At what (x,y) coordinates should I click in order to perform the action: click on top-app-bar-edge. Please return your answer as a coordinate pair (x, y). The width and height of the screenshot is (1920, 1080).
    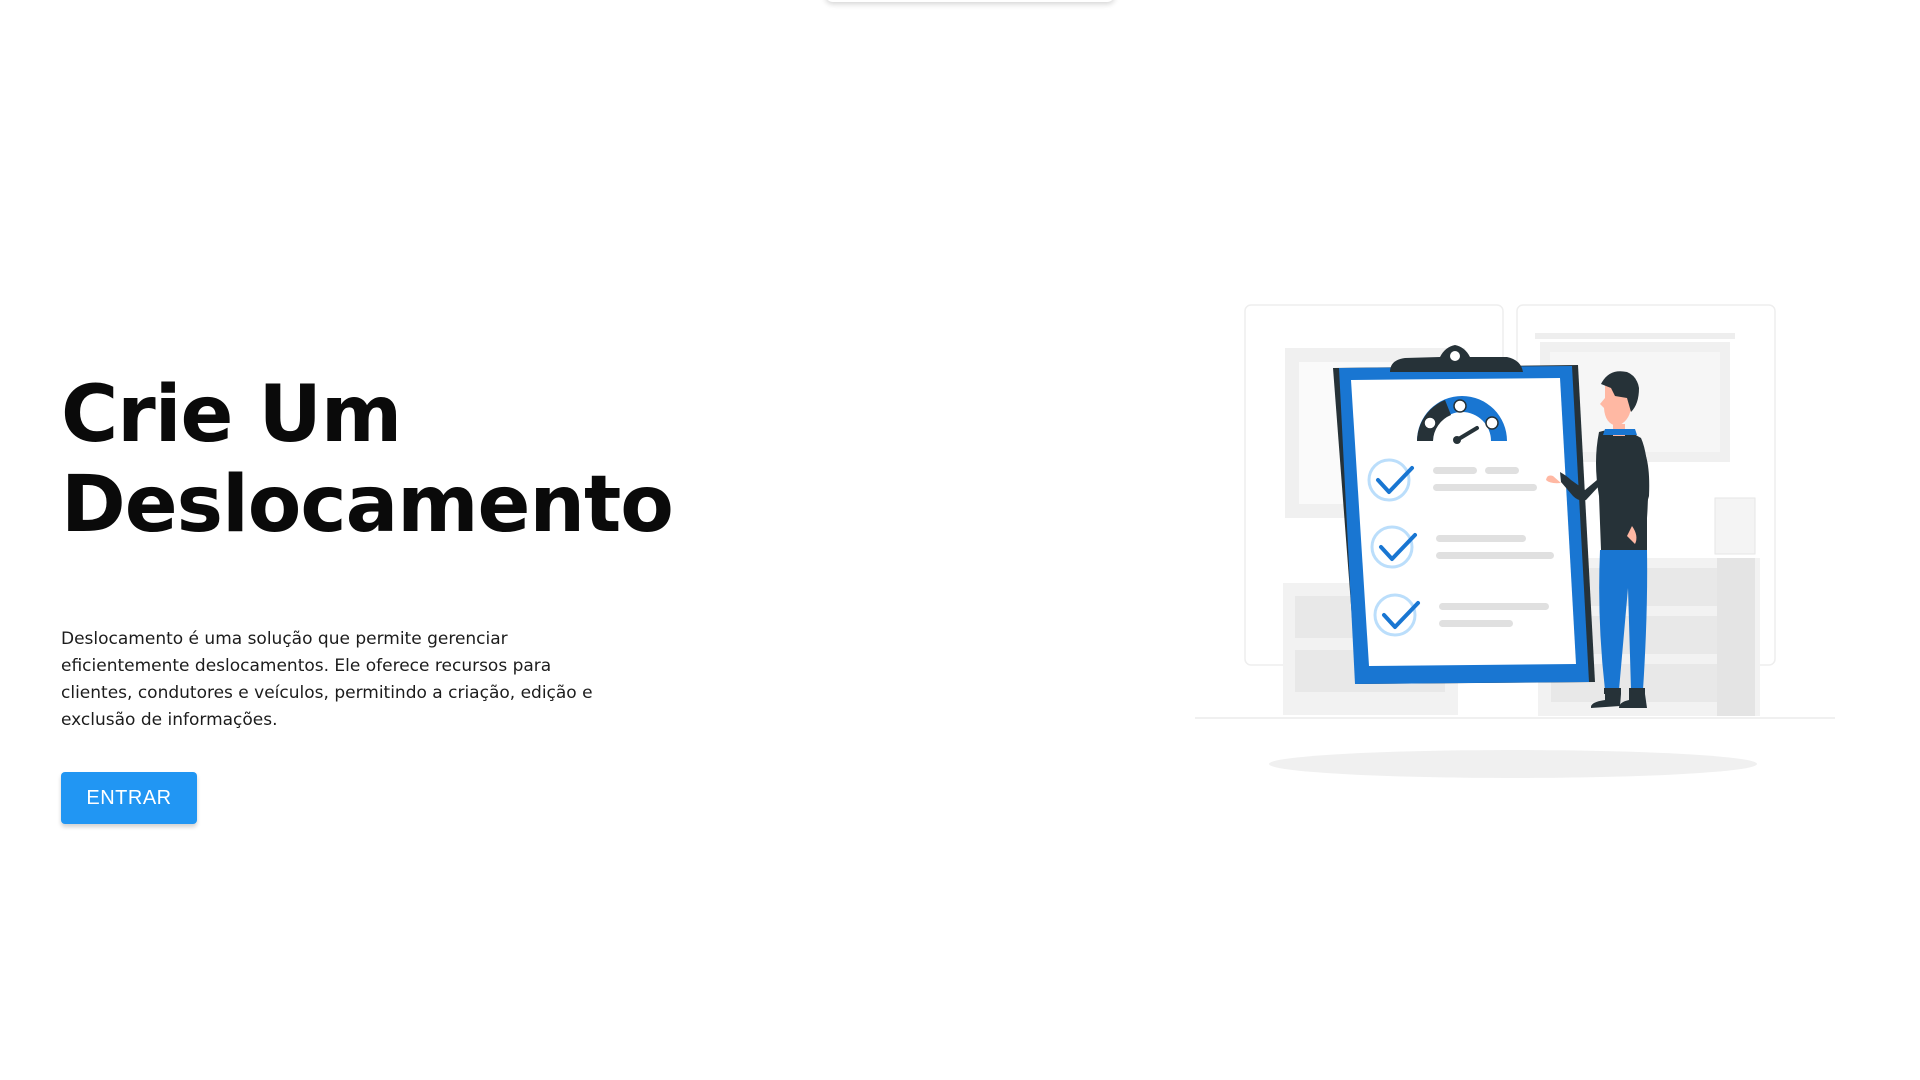
    Looking at the image, I should click on (970, 1).